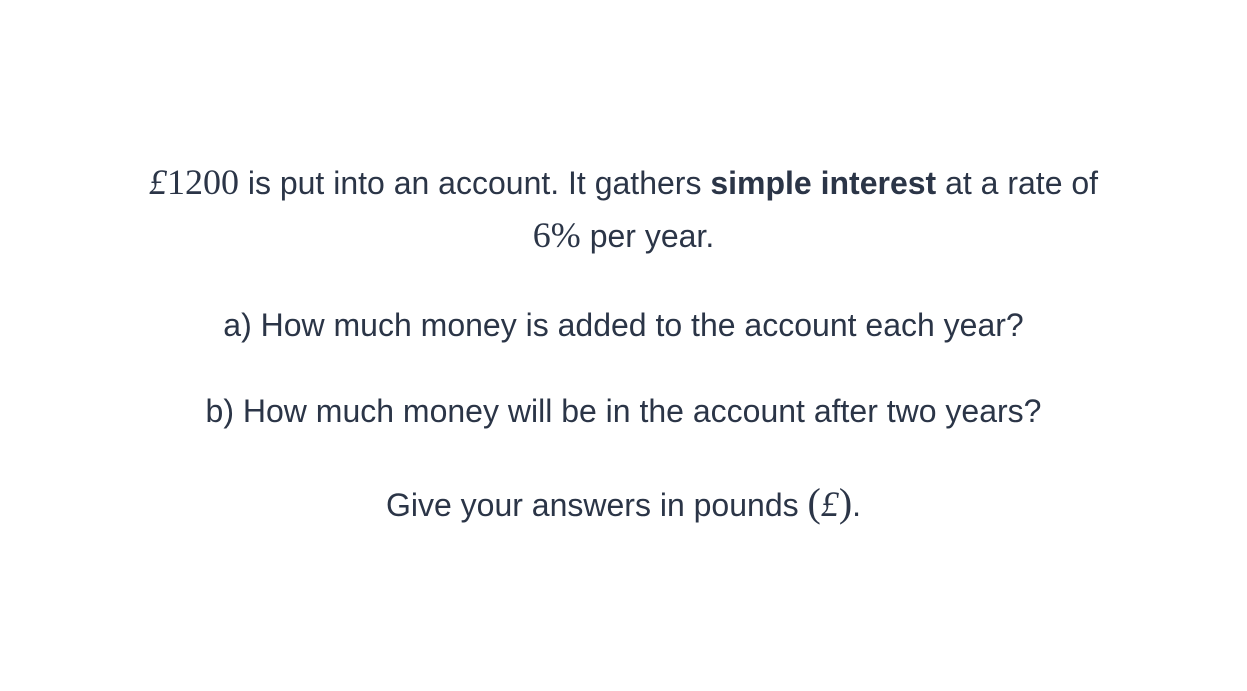 The height and width of the screenshot is (691, 1247). Describe the element at coordinates (596, 505) in the screenshot. I see `instruction-text: Give your answers in pounds` at that location.